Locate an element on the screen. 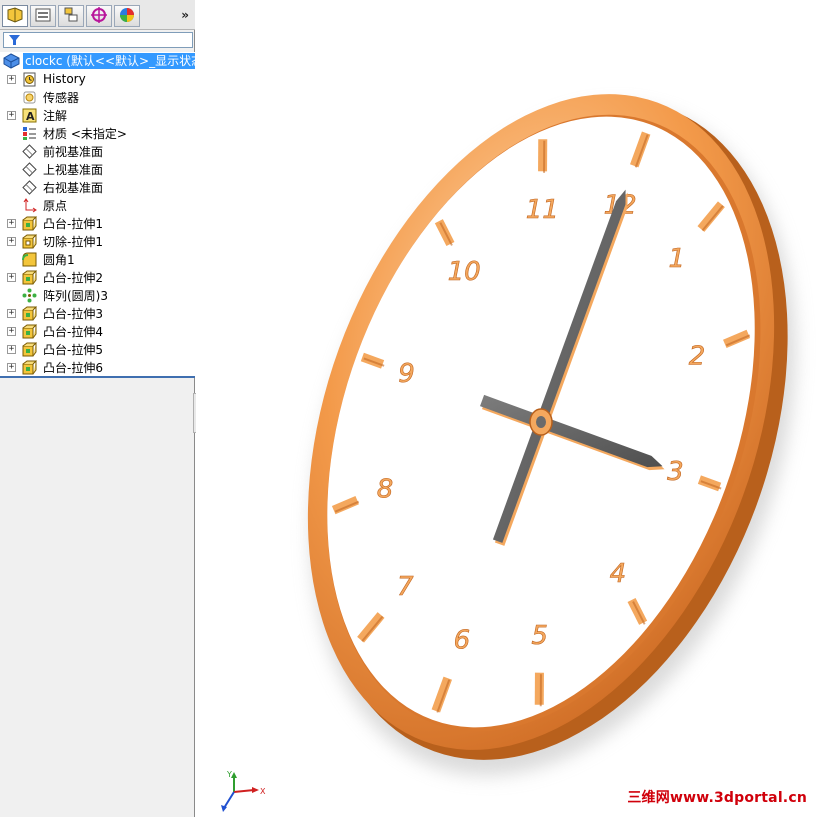  configuration-manager-tab is located at coordinates (71, 16).